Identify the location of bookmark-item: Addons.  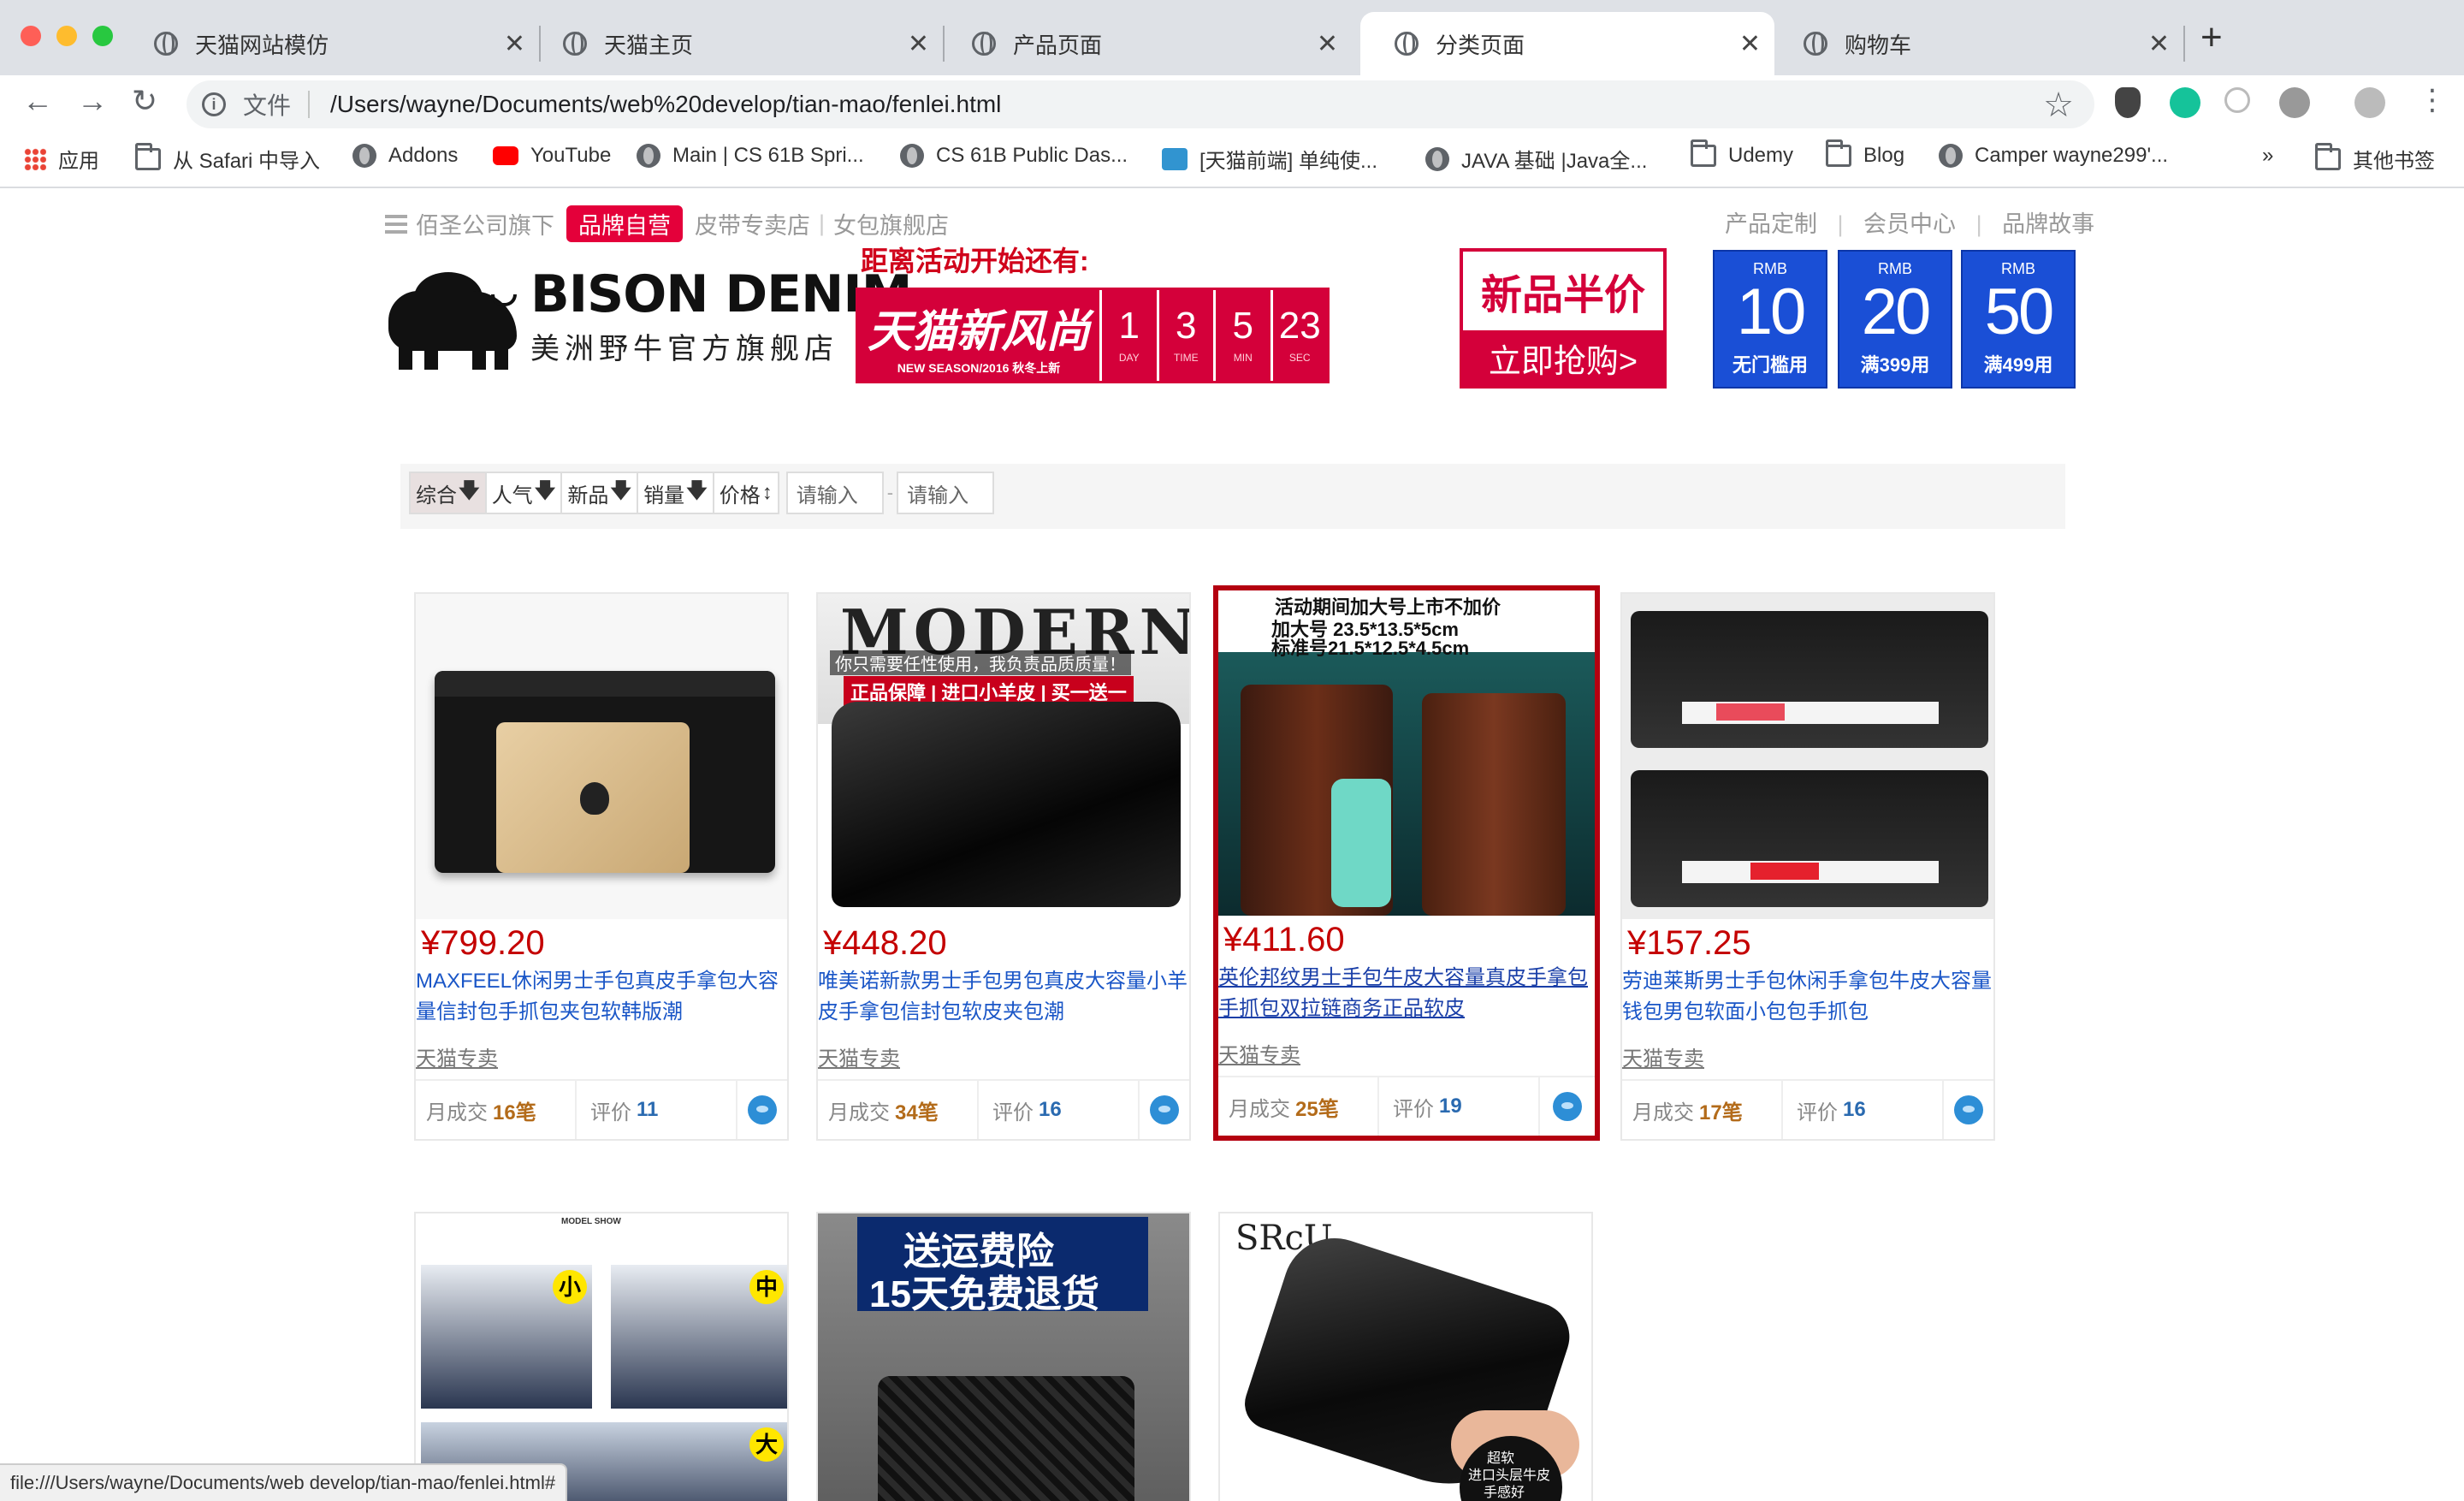
(405, 156).